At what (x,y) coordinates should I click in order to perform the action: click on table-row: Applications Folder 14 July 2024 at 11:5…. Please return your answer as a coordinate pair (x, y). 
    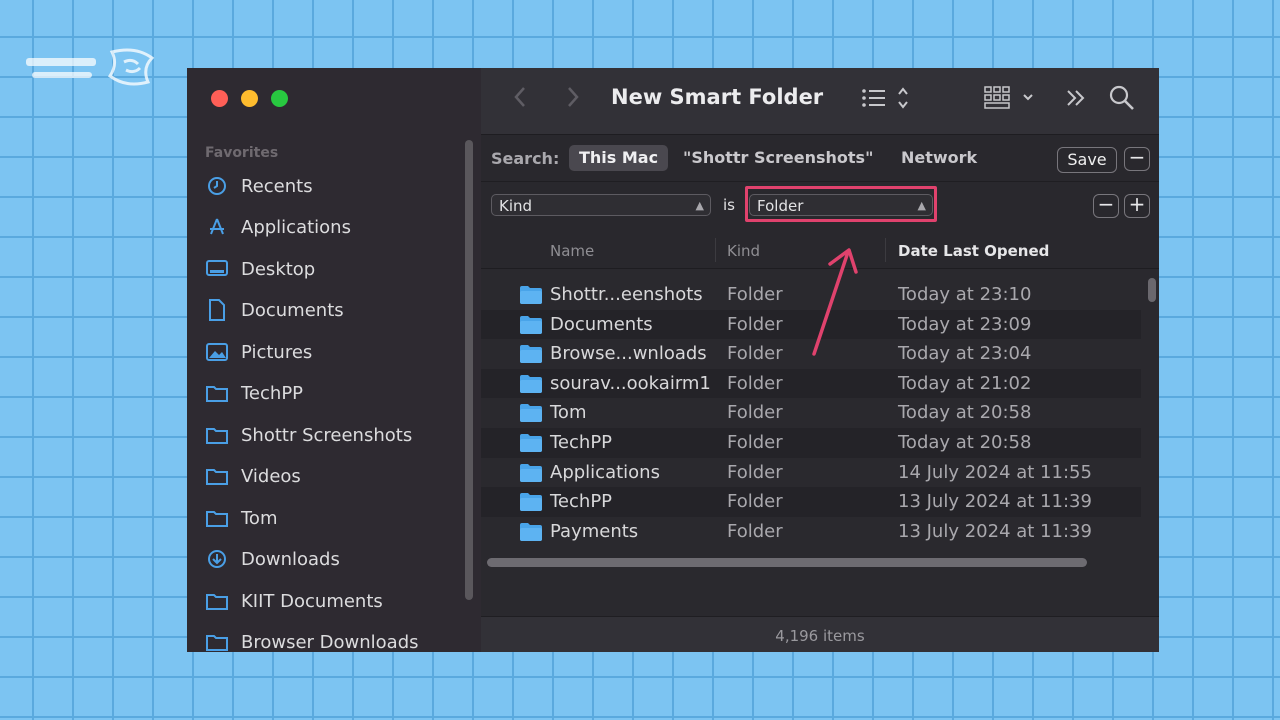
    Looking at the image, I should click on (811, 473).